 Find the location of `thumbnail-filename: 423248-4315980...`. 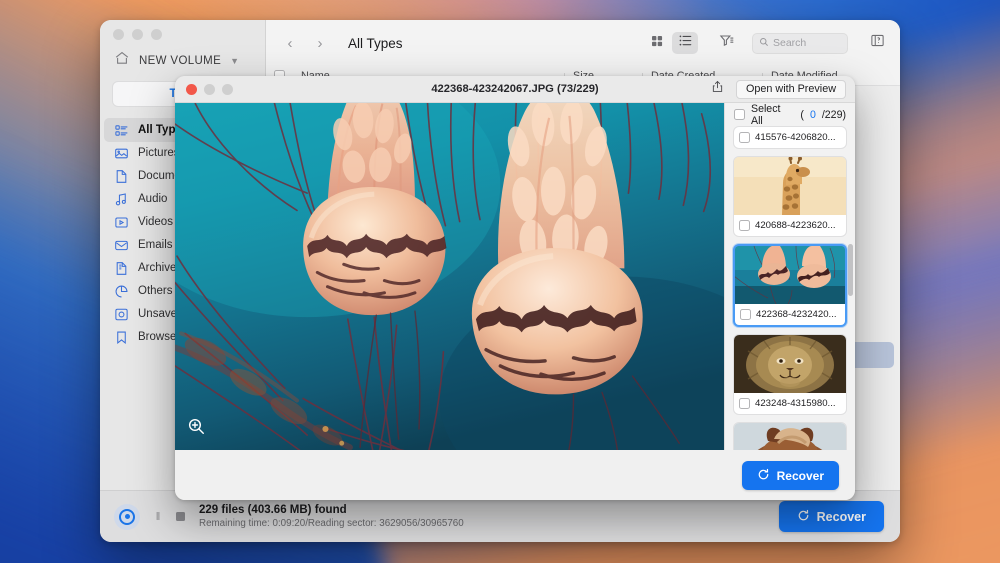

thumbnail-filename: 423248-4315980... is located at coordinates (795, 403).